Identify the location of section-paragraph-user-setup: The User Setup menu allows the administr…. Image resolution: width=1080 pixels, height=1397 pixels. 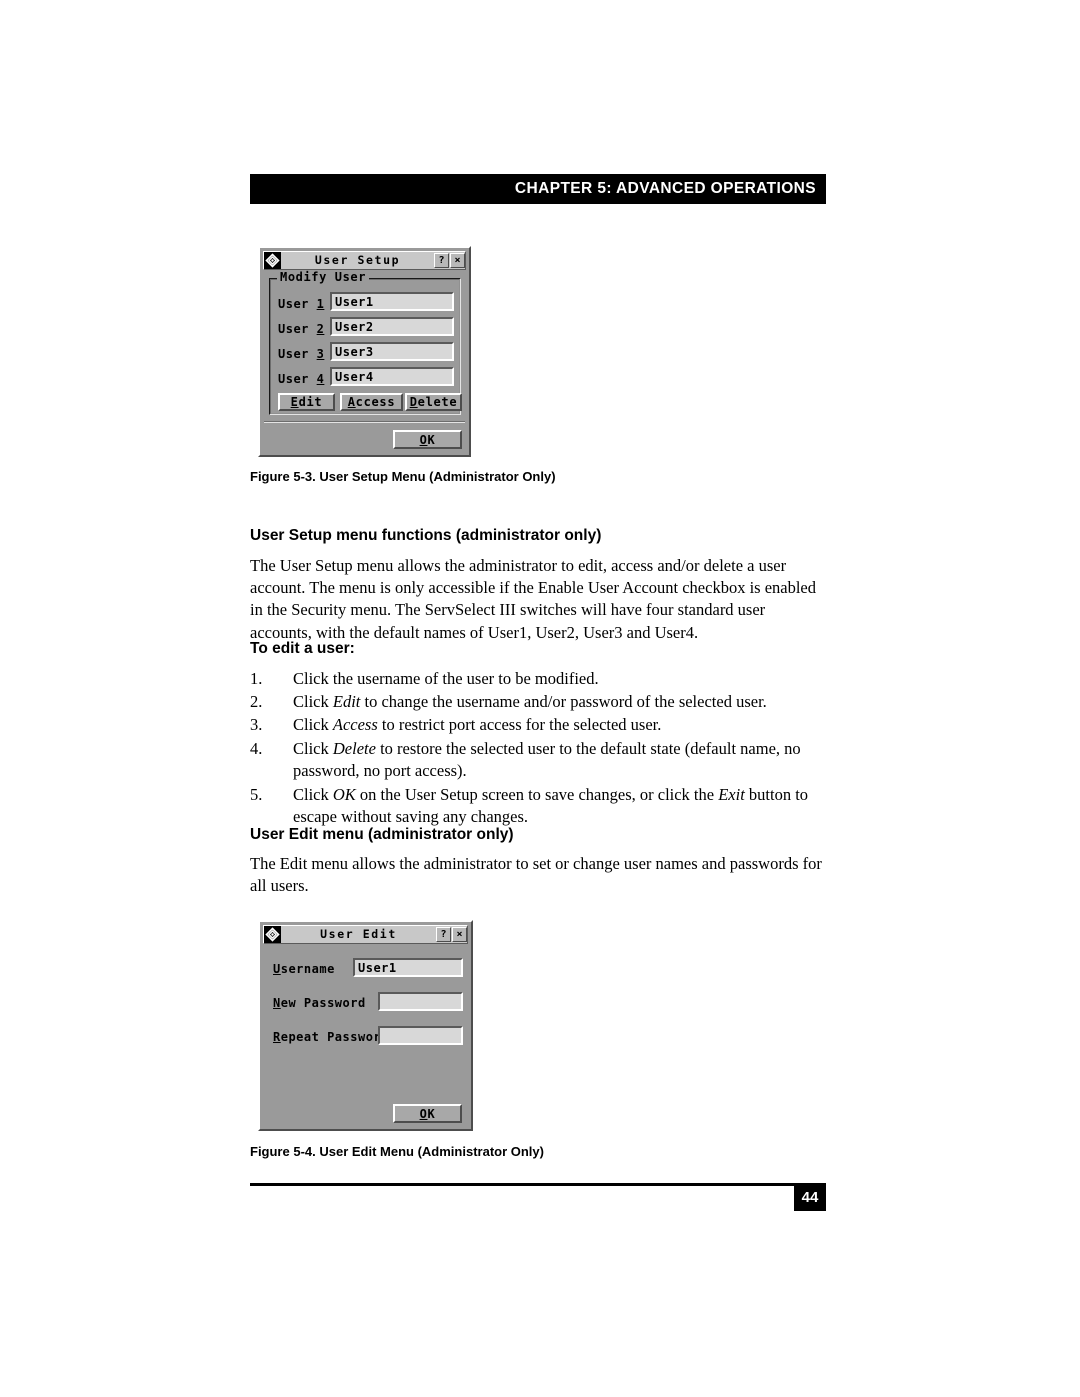
(533, 599).